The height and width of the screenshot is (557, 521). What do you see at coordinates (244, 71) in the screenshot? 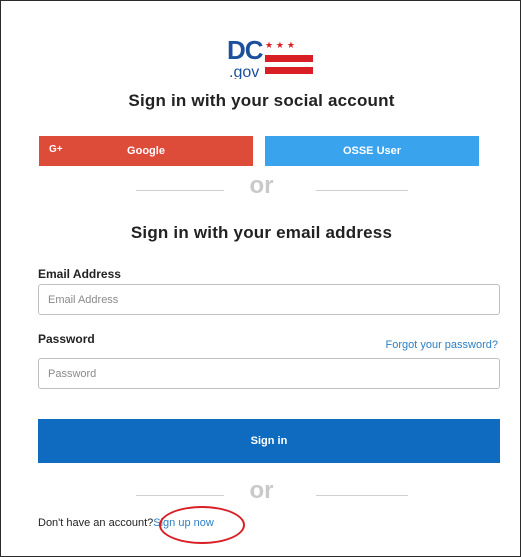
I see `logo-gov-text: .gov` at bounding box center [244, 71].